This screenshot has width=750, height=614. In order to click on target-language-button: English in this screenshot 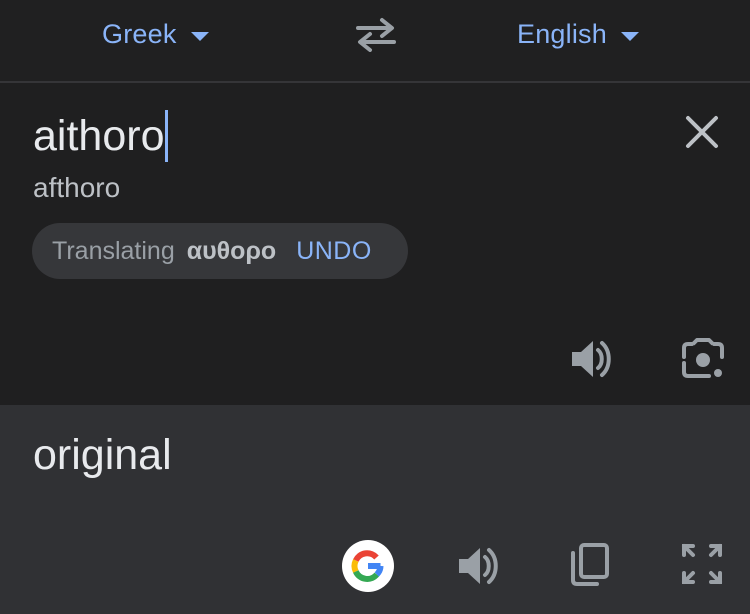, I will do `click(578, 34)`.